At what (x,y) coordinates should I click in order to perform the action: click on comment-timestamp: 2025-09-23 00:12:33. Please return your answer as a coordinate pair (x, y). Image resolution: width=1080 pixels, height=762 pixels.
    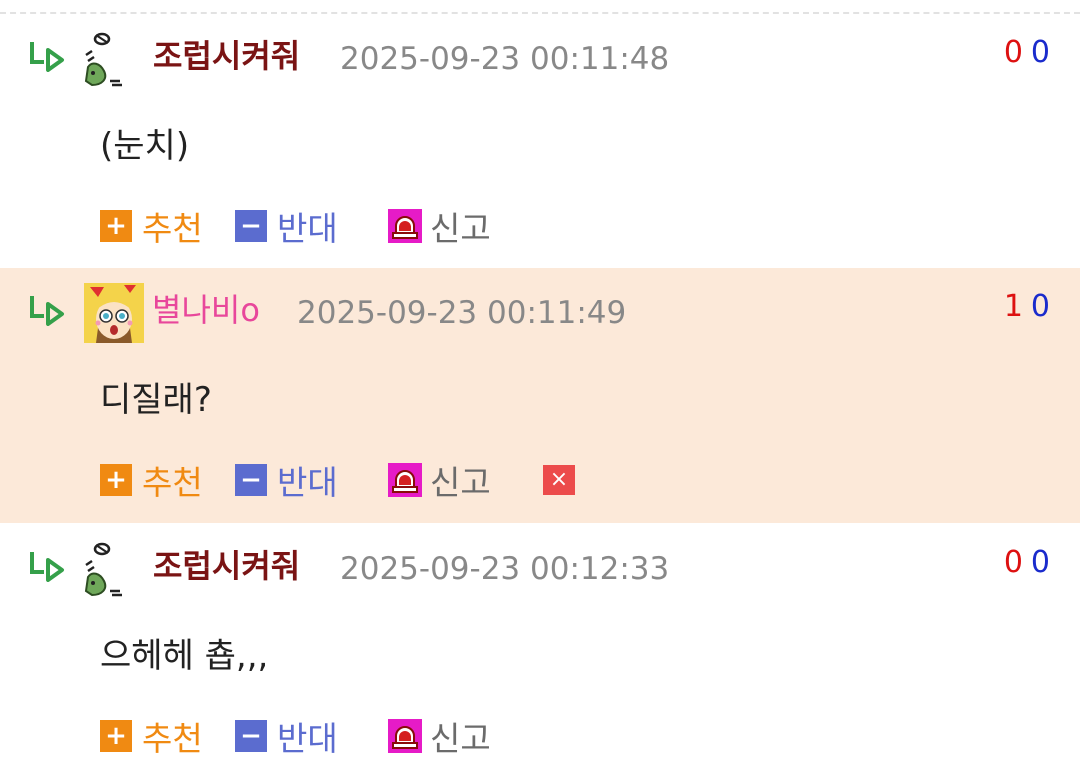
    Looking at the image, I should click on (505, 569).